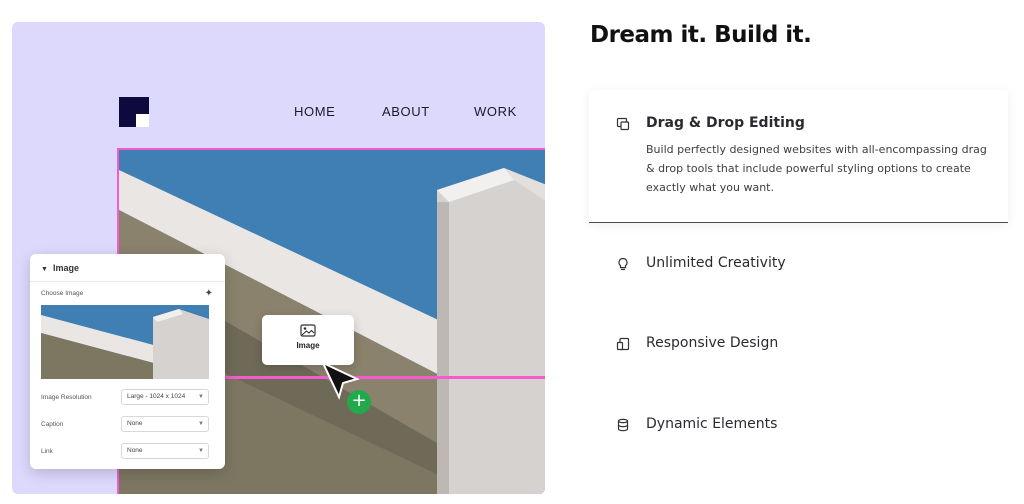 The height and width of the screenshot is (504, 1024). What do you see at coordinates (359, 402) in the screenshot?
I see `add-element-button: +` at bounding box center [359, 402].